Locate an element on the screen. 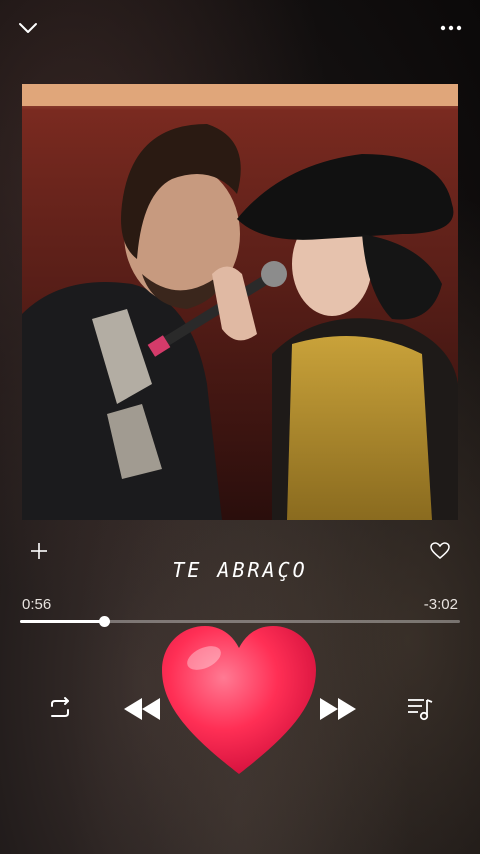 The image size is (480, 854). progress-bar is located at coordinates (240, 621).